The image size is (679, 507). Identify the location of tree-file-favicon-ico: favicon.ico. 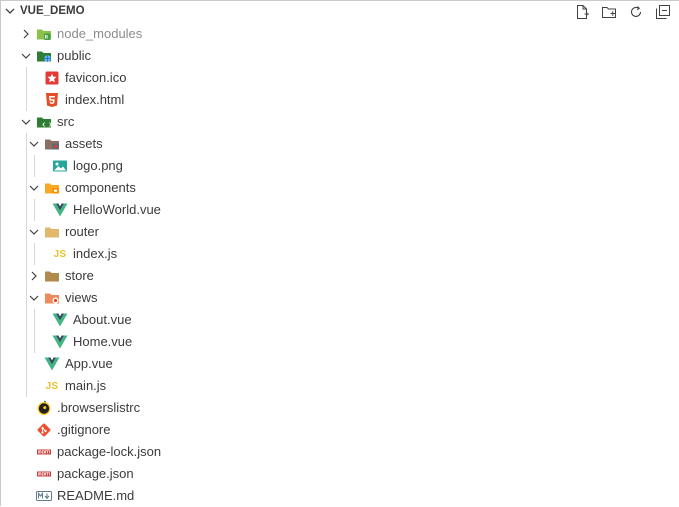
(339, 78).